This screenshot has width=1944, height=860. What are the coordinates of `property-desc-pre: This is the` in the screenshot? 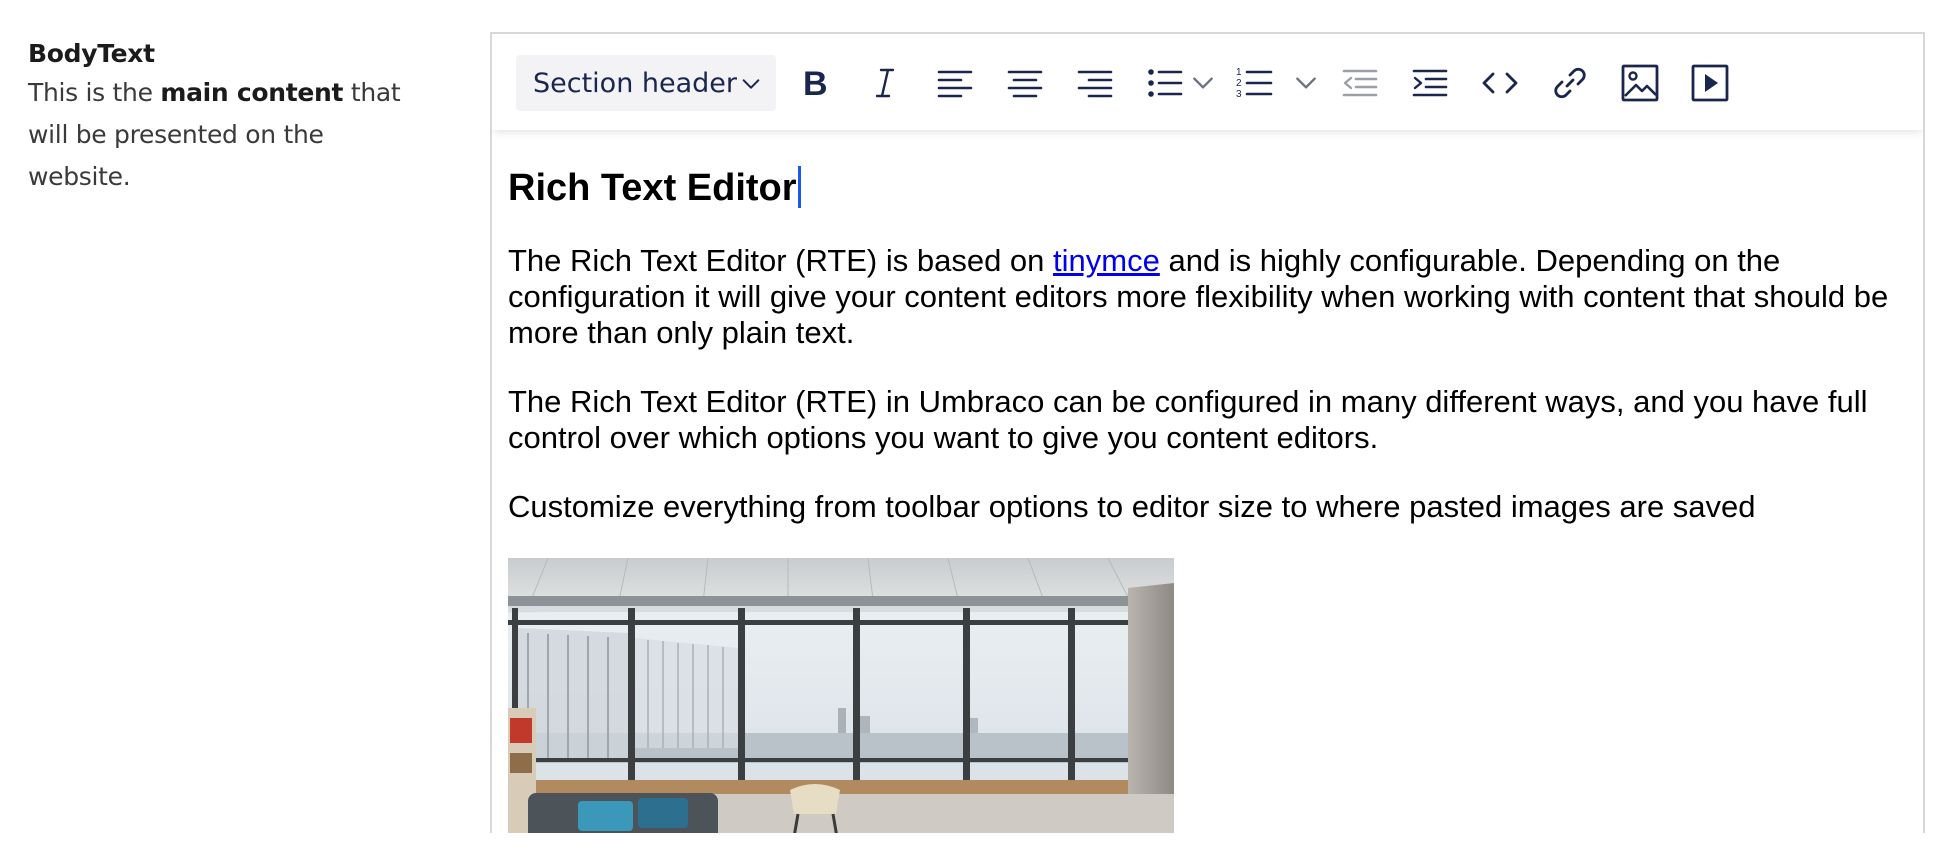 It's located at (94, 92).